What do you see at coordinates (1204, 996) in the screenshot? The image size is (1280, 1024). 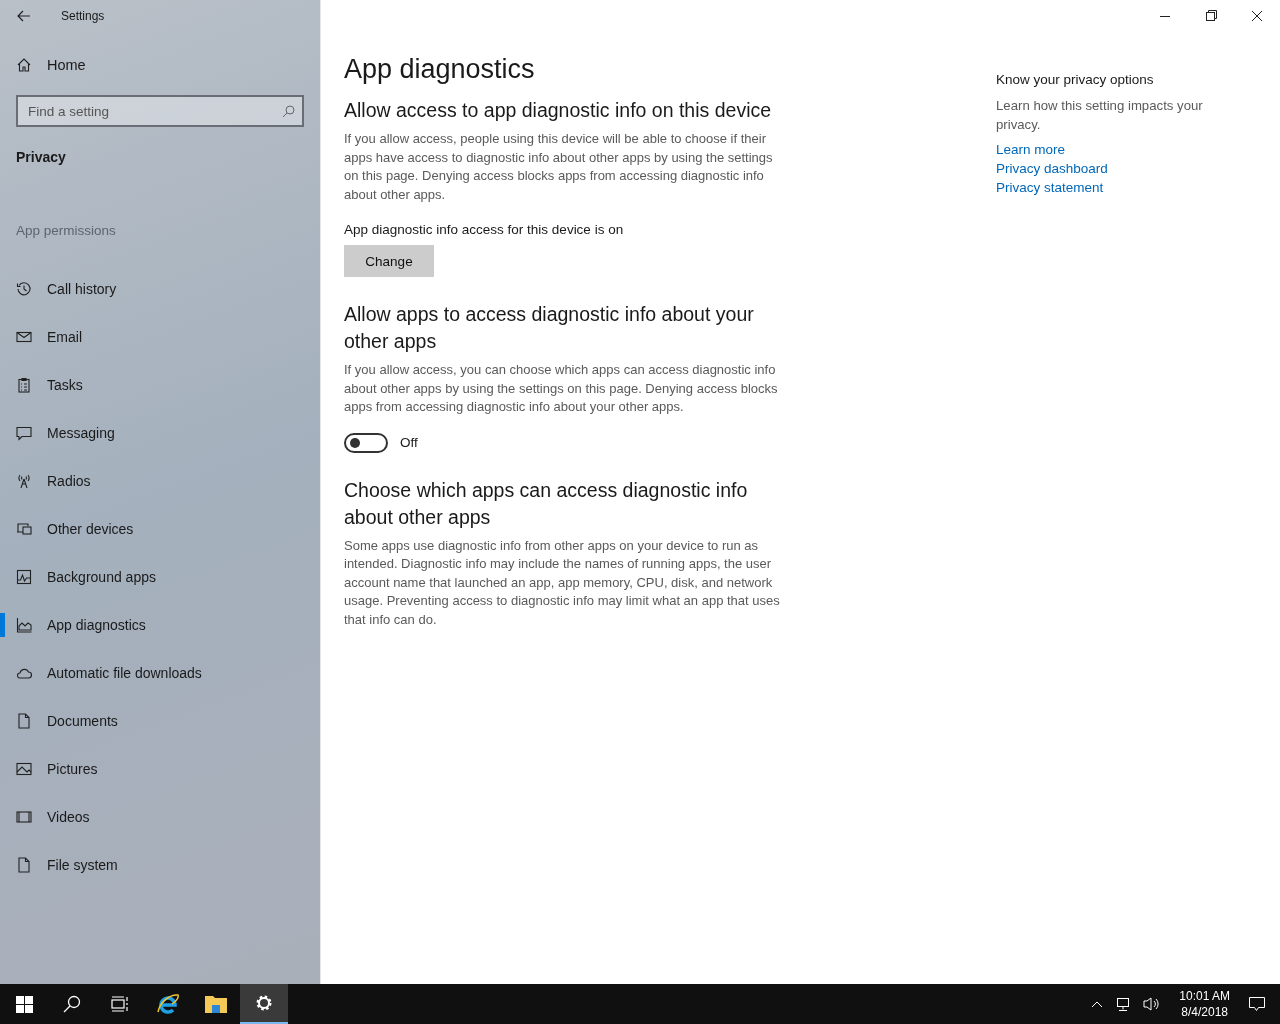 I see `time-text: 10:01 AM` at bounding box center [1204, 996].